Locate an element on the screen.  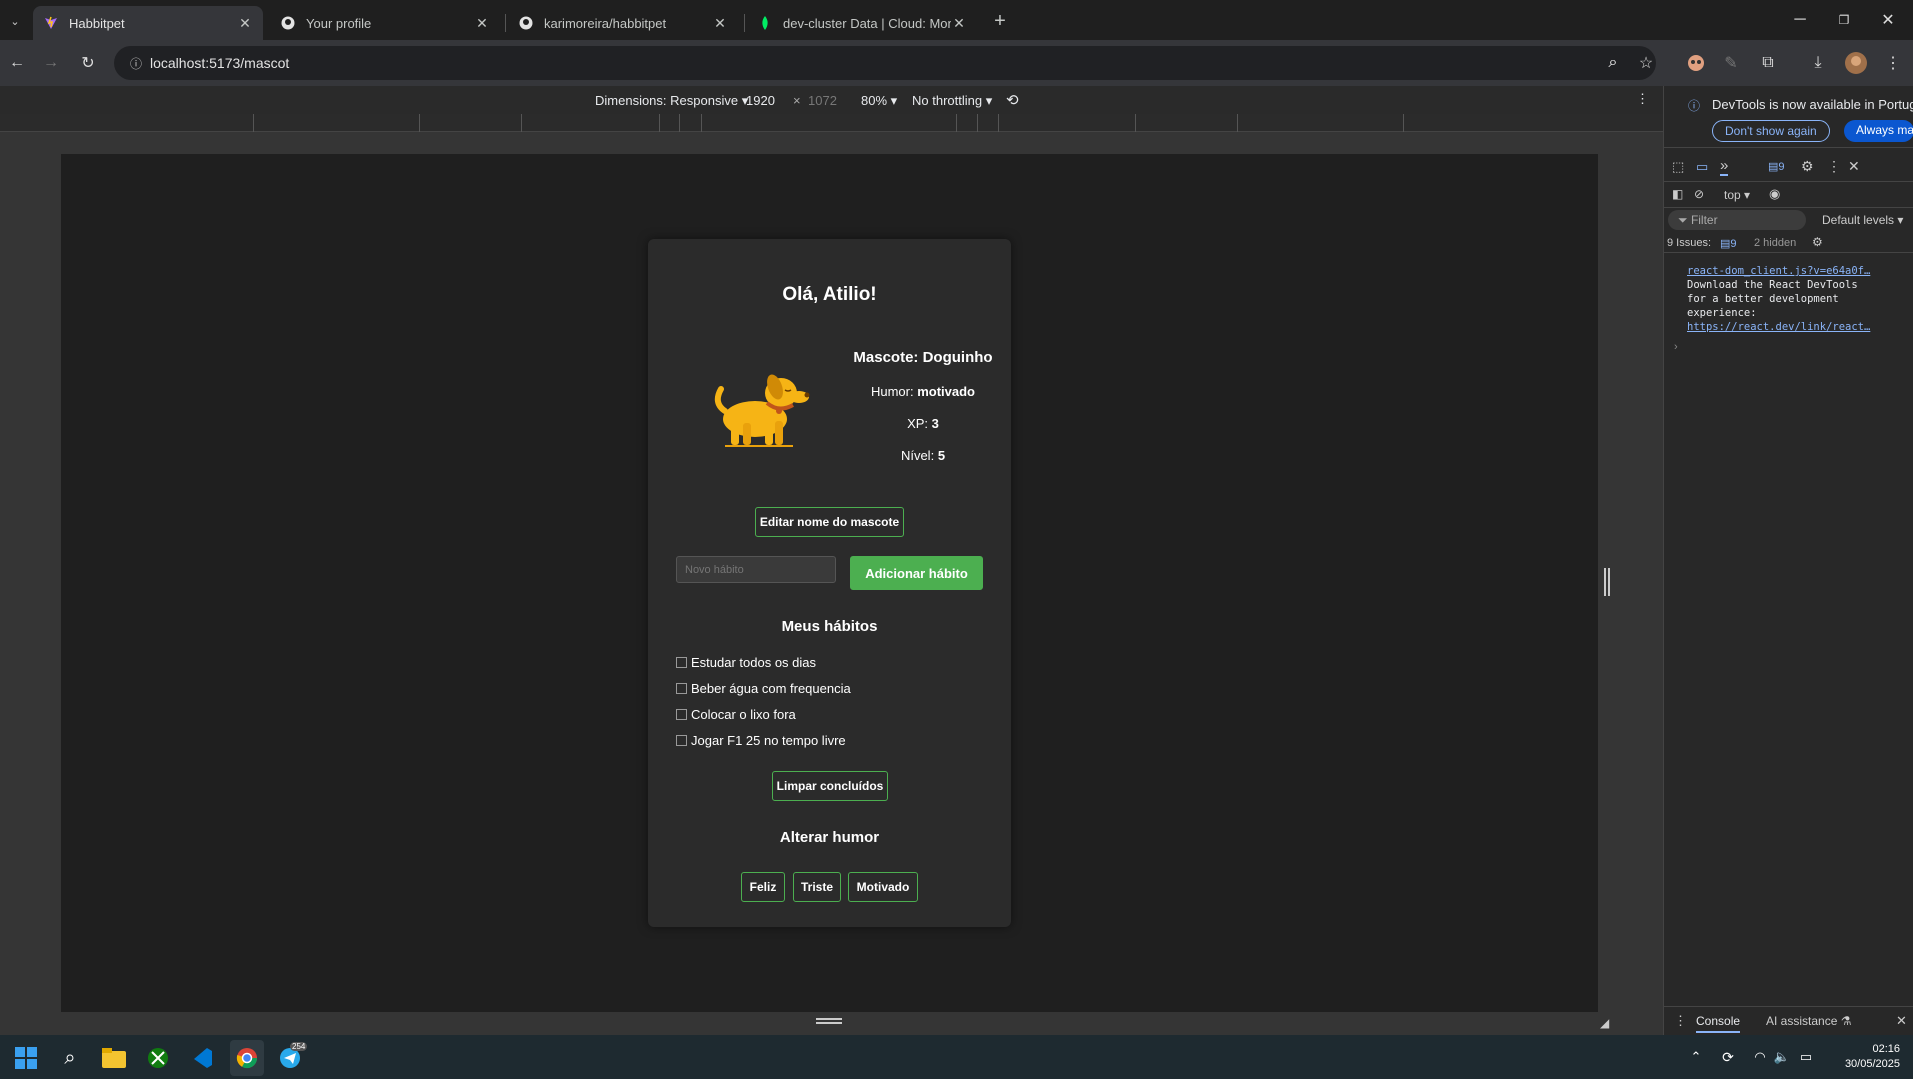
more-tabs-icon: » is located at coordinates (1724, 166).